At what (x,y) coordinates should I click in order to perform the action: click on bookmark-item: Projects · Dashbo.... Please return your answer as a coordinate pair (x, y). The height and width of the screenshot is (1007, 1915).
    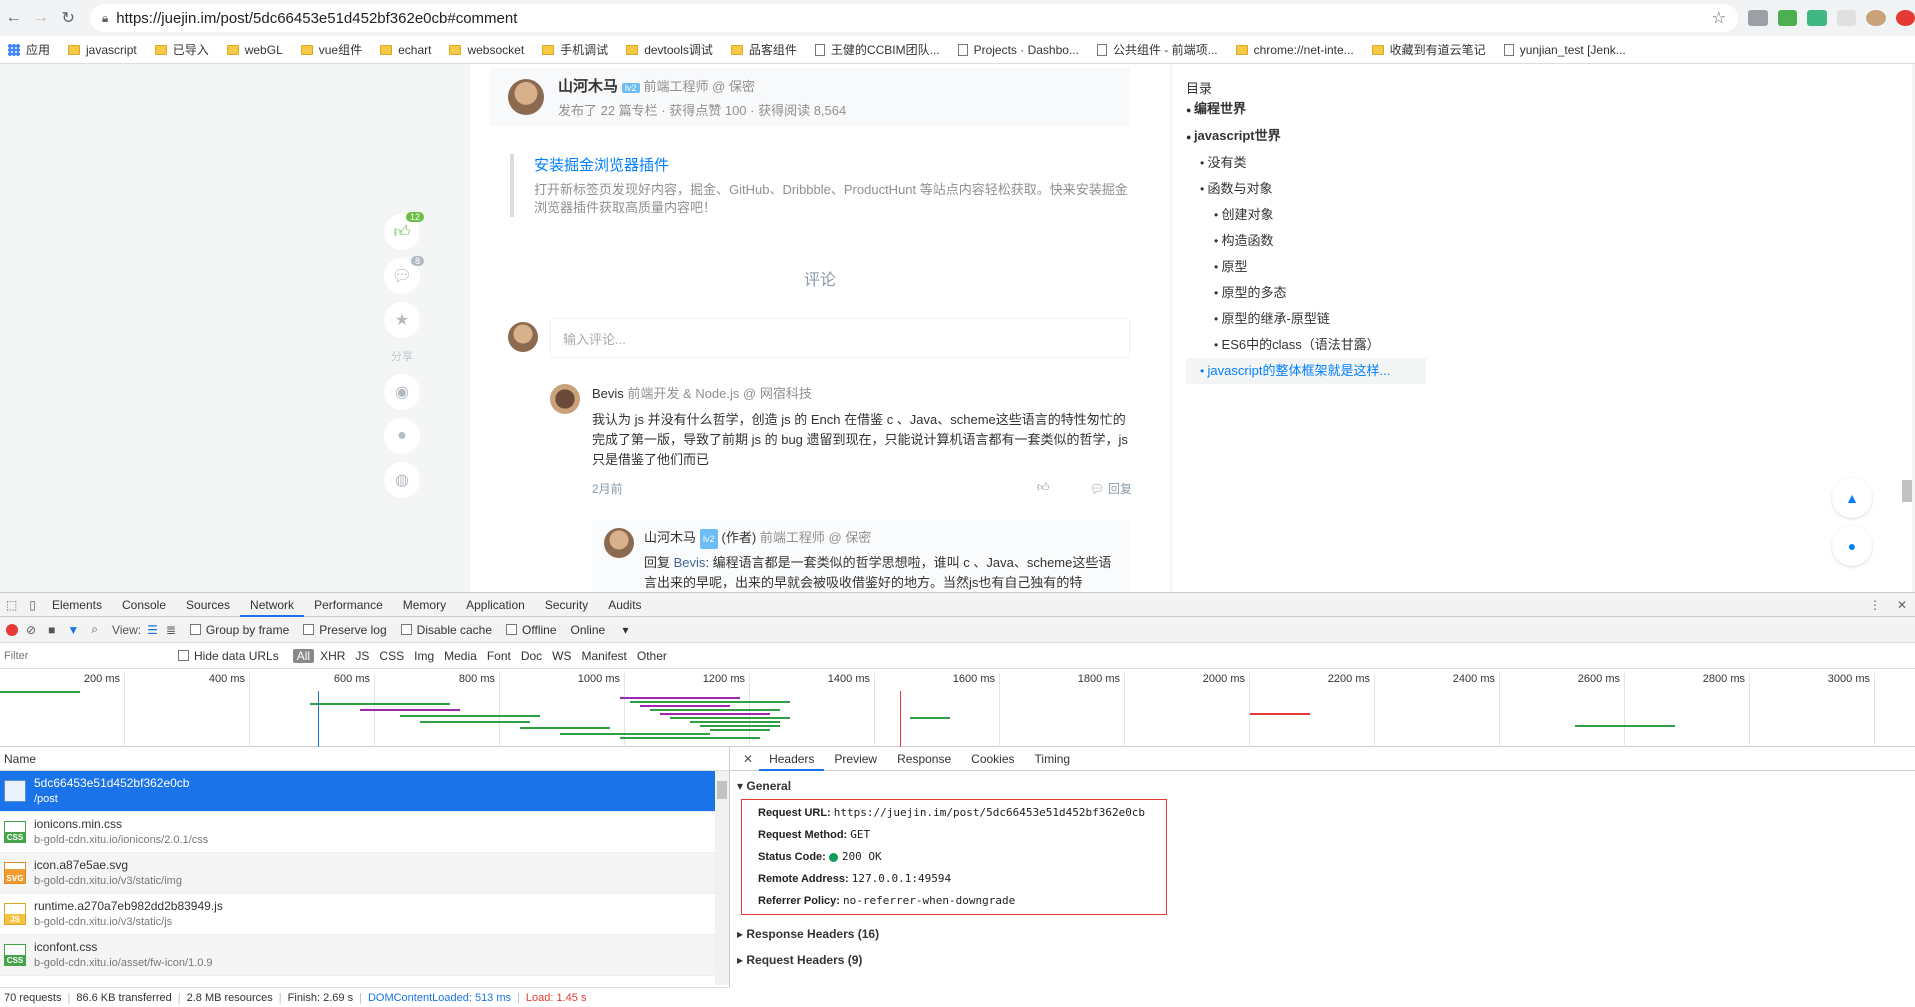
    Looking at the image, I should click on (1018, 50).